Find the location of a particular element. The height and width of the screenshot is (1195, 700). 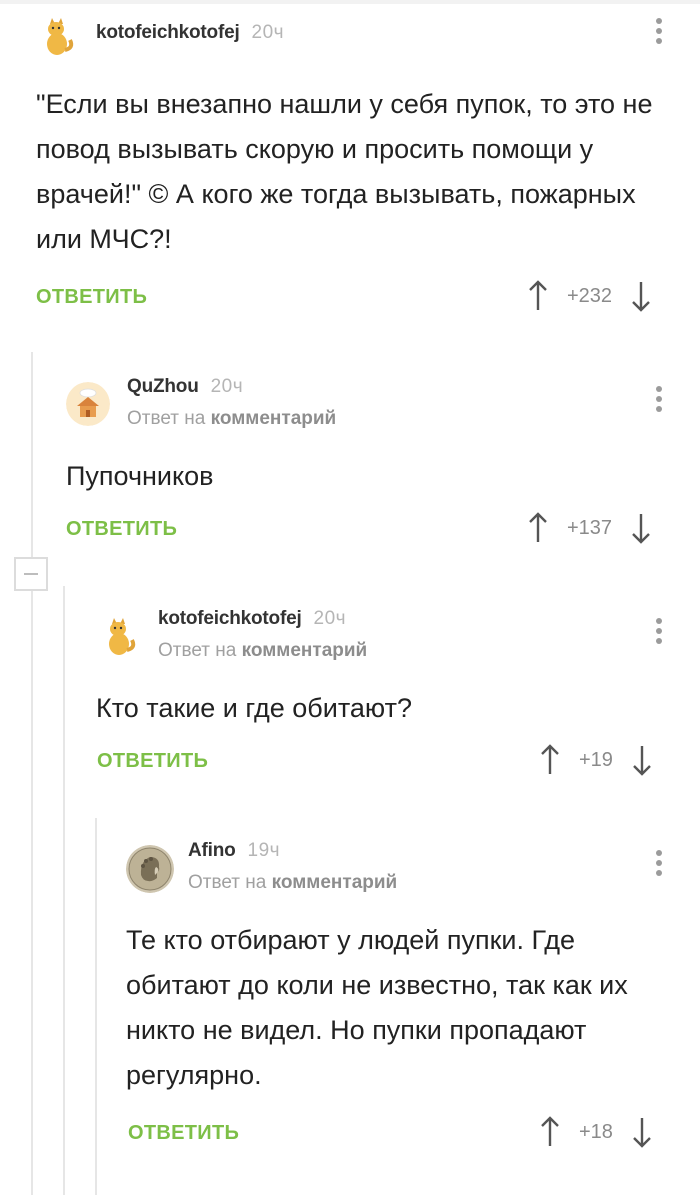

minus-icon is located at coordinates (31, 574).